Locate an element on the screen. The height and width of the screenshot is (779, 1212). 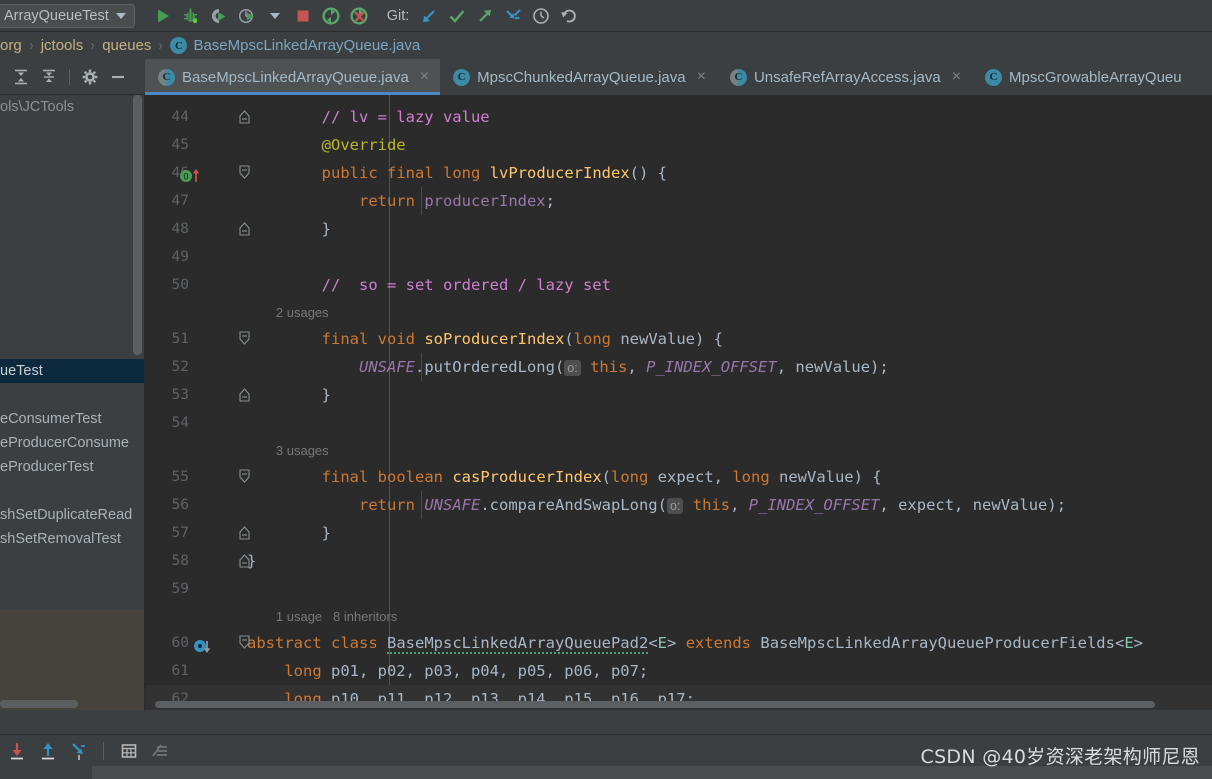
code-line: 50 // so = set ordered / lazy set is located at coordinates (678, 285).